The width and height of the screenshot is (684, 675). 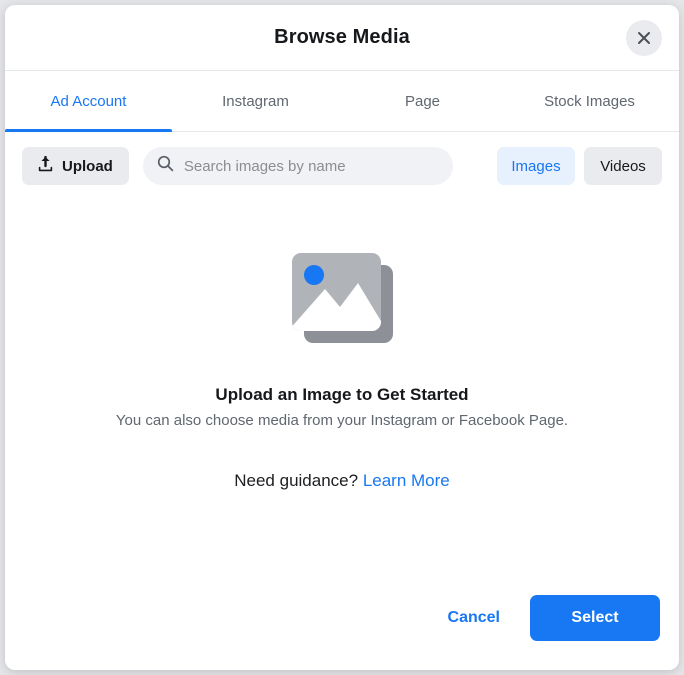 I want to click on illustration-sun, so click(x=313, y=275).